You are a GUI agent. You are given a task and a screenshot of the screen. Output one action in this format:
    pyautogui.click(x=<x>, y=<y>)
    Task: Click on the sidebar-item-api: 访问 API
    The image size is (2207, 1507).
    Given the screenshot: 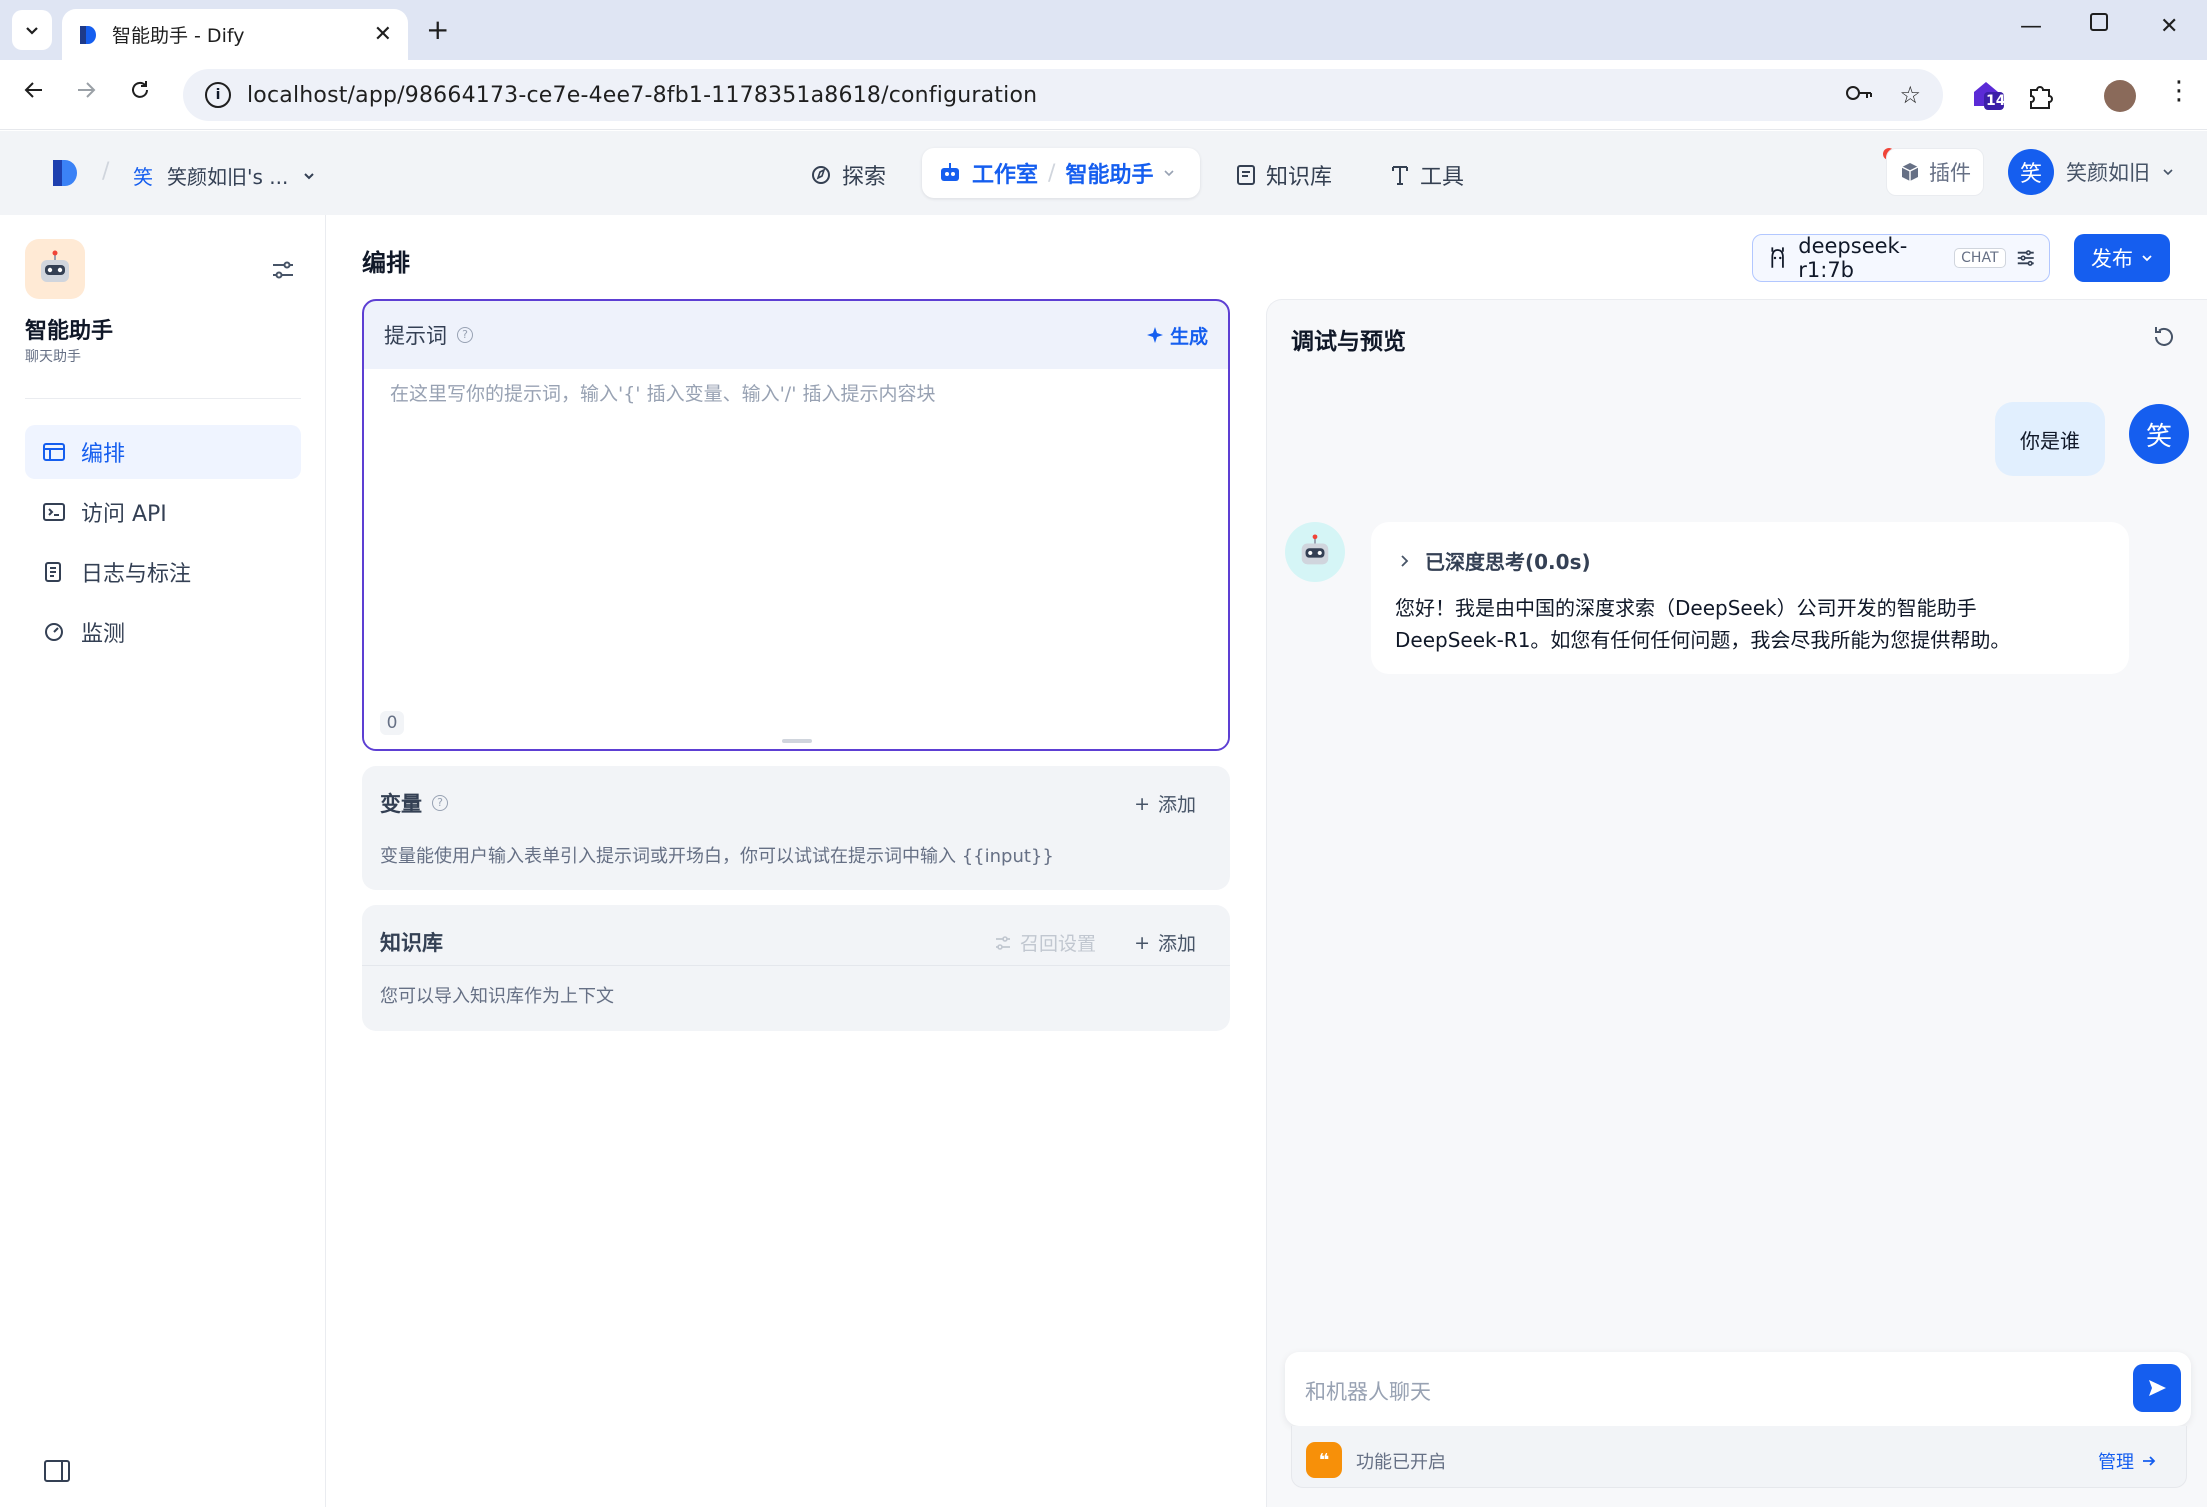 What is the action you would take?
    pyautogui.click(x=163, y=512)
    